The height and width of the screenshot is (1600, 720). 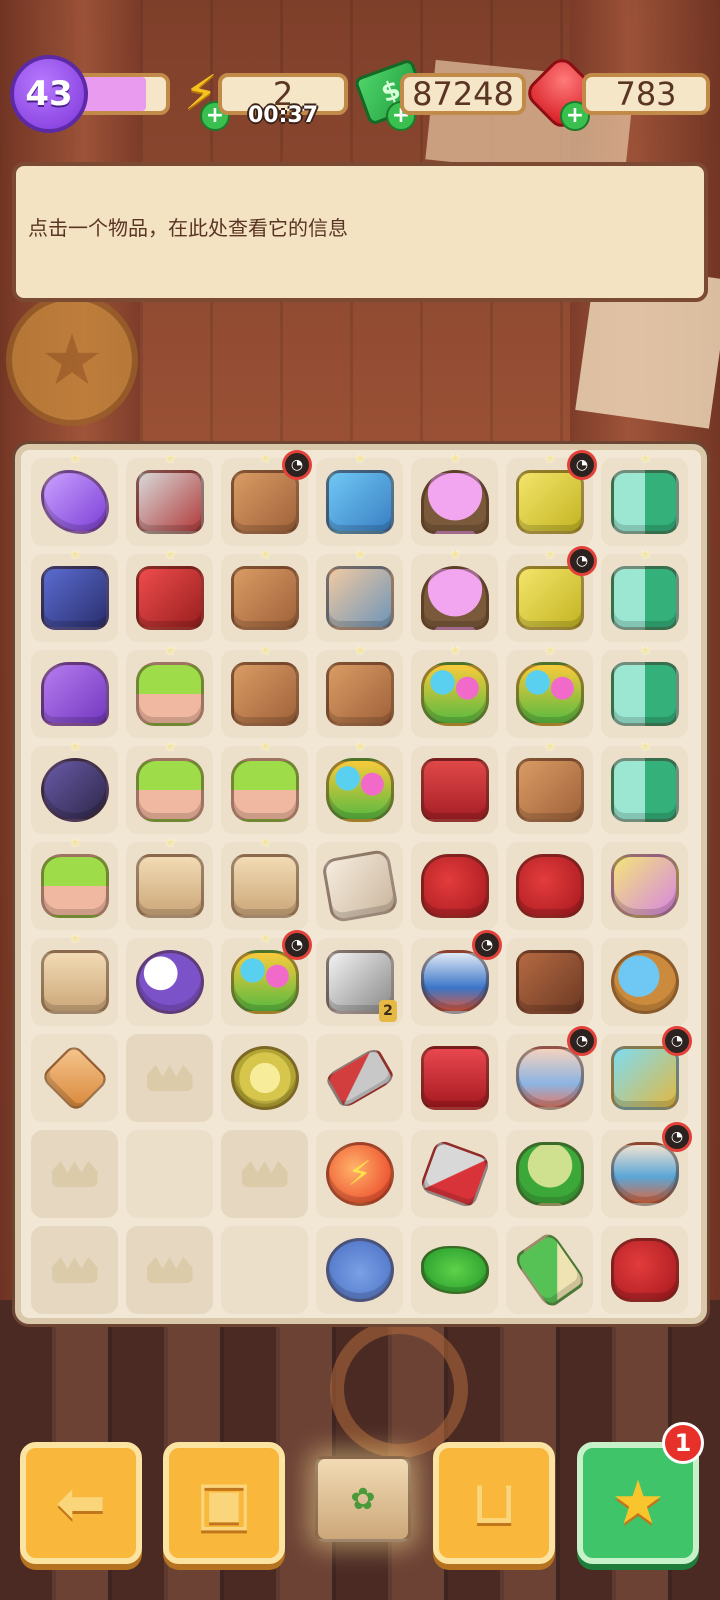 I want to click on gem-counter: 783, so click(x=646, y=94).